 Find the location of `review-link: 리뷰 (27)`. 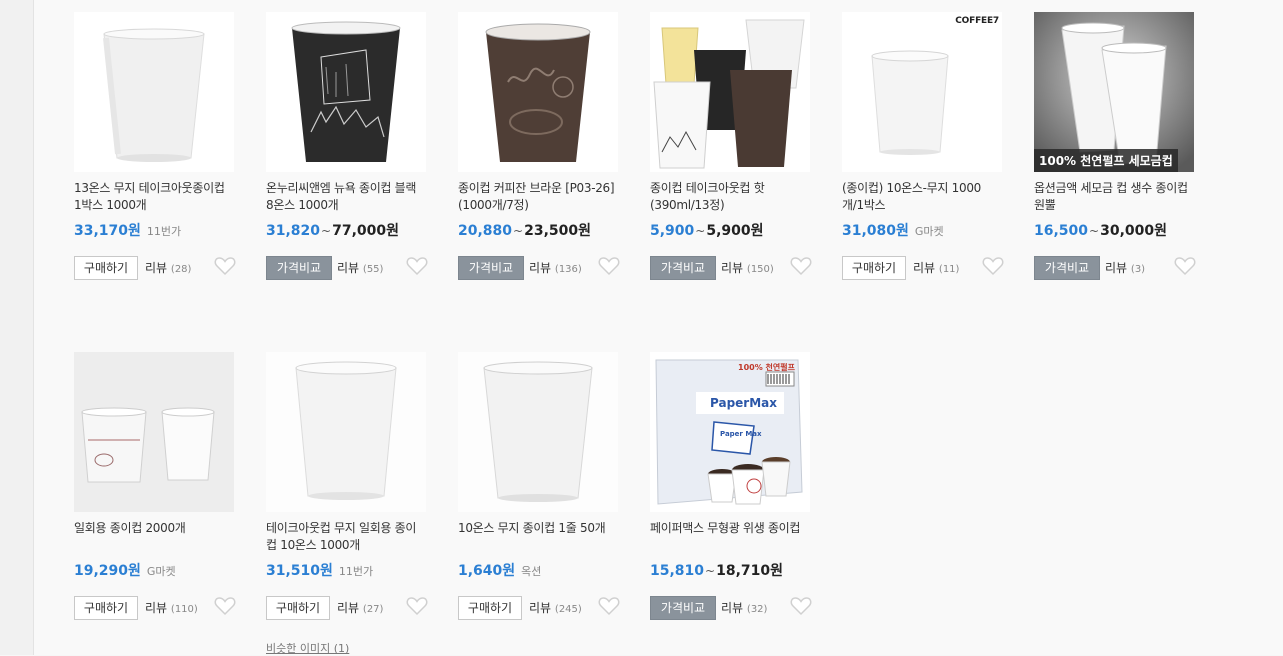

review-link: 리뷰 (27) is located at coordinates (360, 607).